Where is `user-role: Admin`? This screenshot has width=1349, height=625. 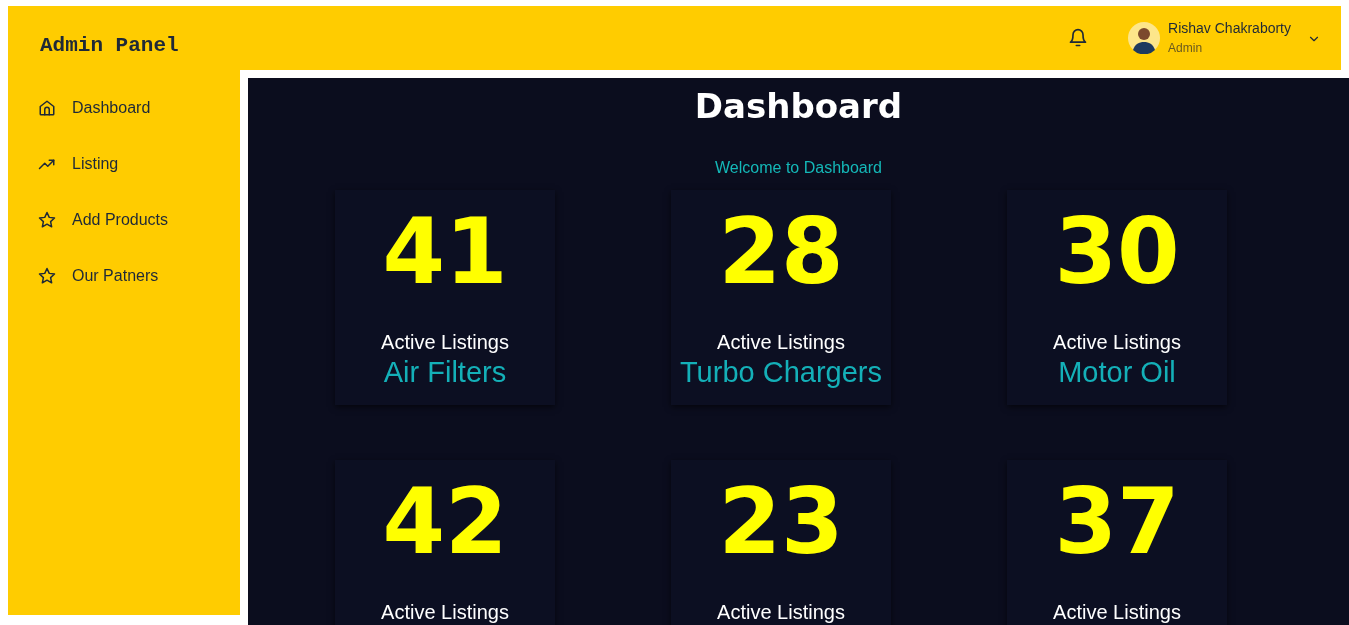 user-role: Admin is located at coordinates (1185, 48).